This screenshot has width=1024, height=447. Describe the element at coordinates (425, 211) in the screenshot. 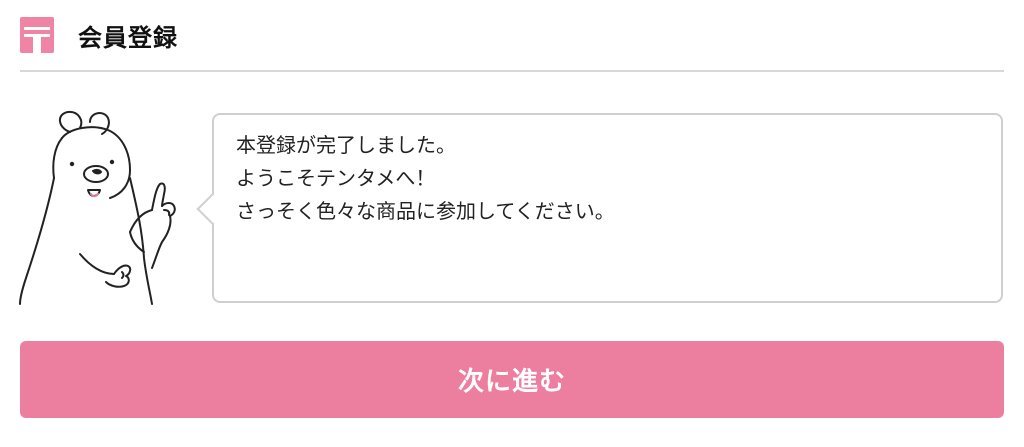

I see `message-line-3: さっそく色々な商品に参加してください。` at that location.